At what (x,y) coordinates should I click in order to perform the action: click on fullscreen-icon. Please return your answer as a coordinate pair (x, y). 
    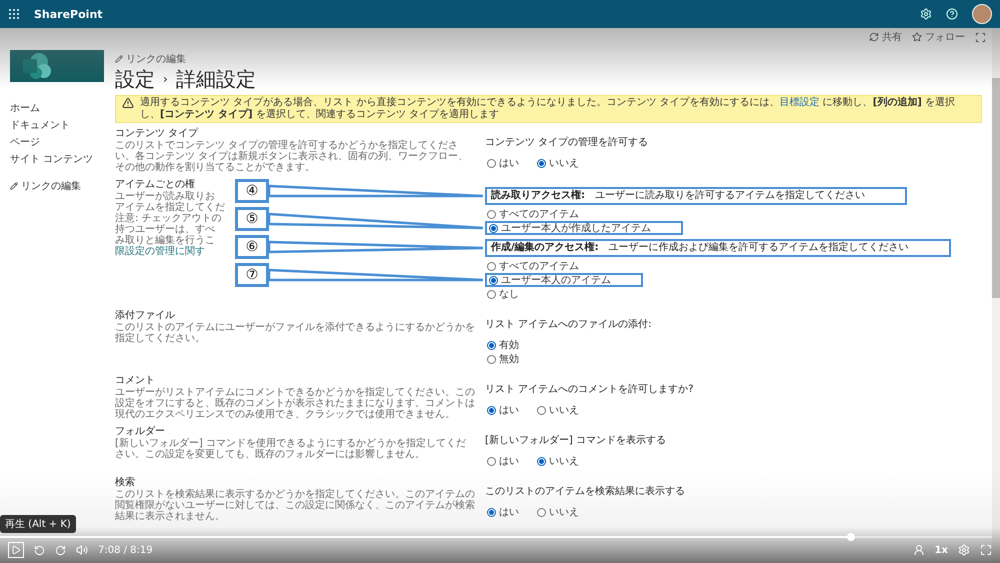
    Looking at the image, I should click on (986, 550).